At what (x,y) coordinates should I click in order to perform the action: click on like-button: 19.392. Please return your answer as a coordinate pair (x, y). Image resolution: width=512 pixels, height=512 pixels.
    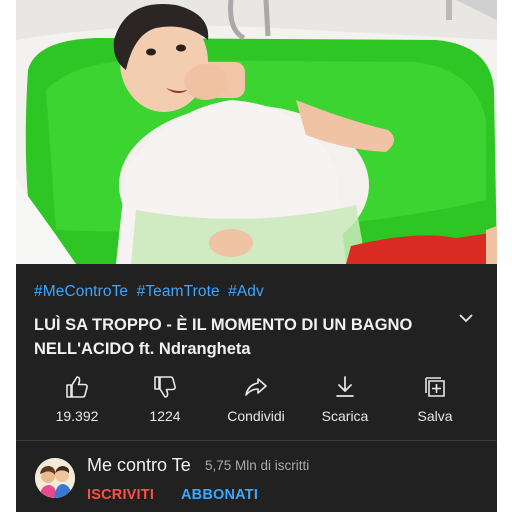
    Looking at the image, I should click on (77, 397).